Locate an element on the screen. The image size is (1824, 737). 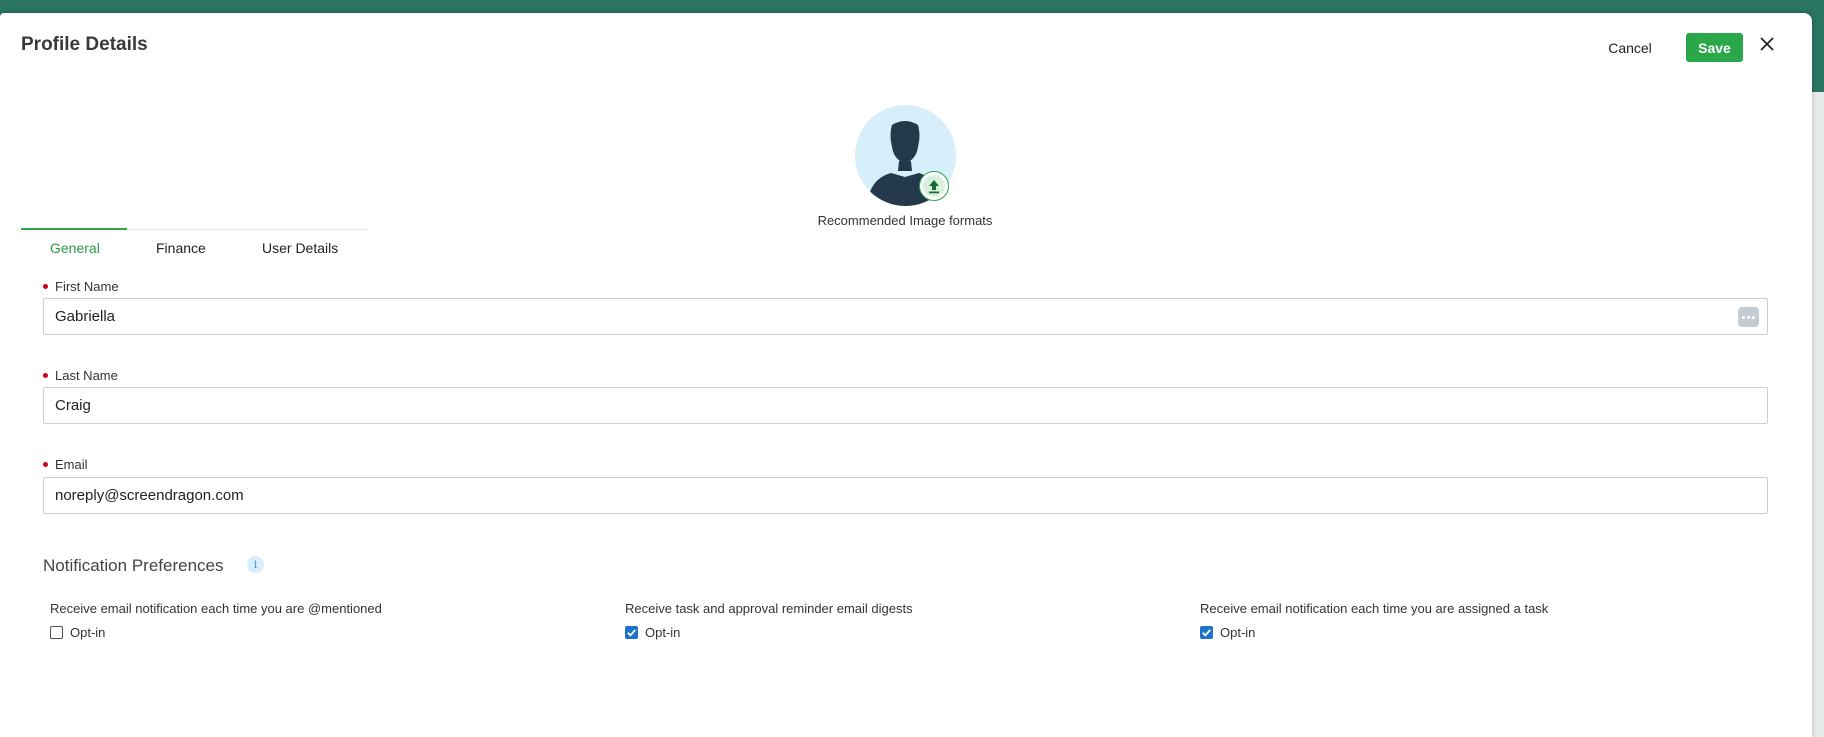
upload-image-button is located at coordinates (934, 186).